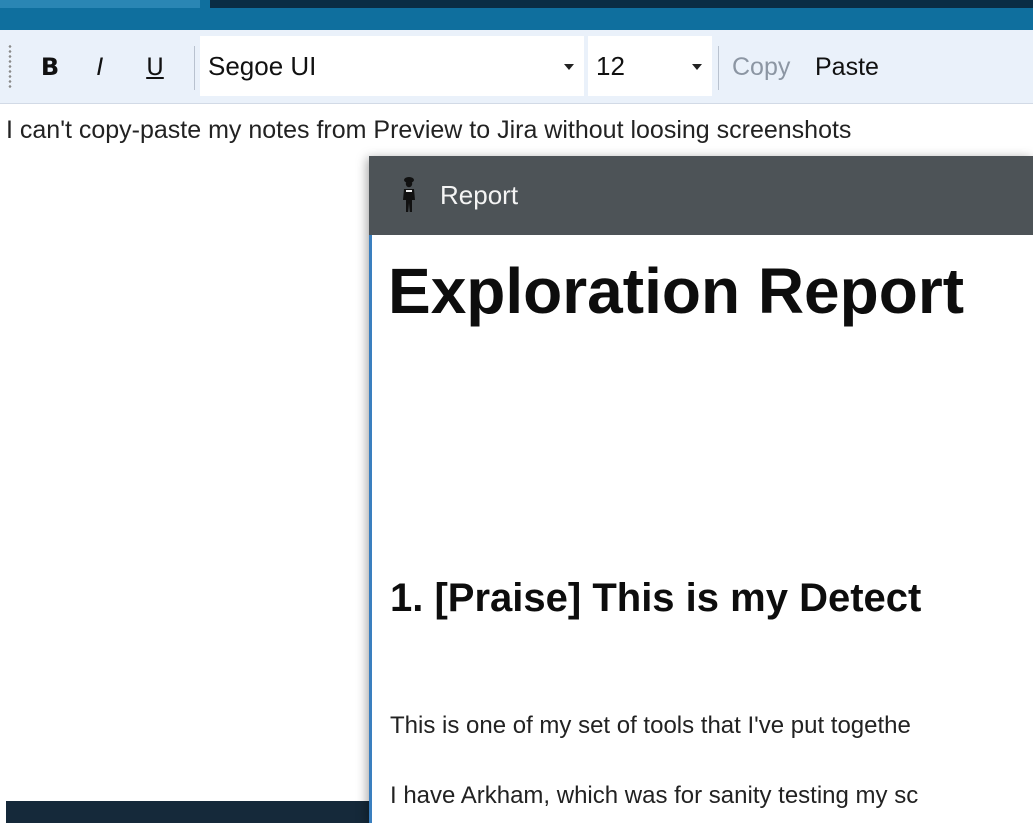  What do you see at coordinates (188, 812) in the screenshot?
I see `editor-bottom-bar` at bounding box center [188, 812].